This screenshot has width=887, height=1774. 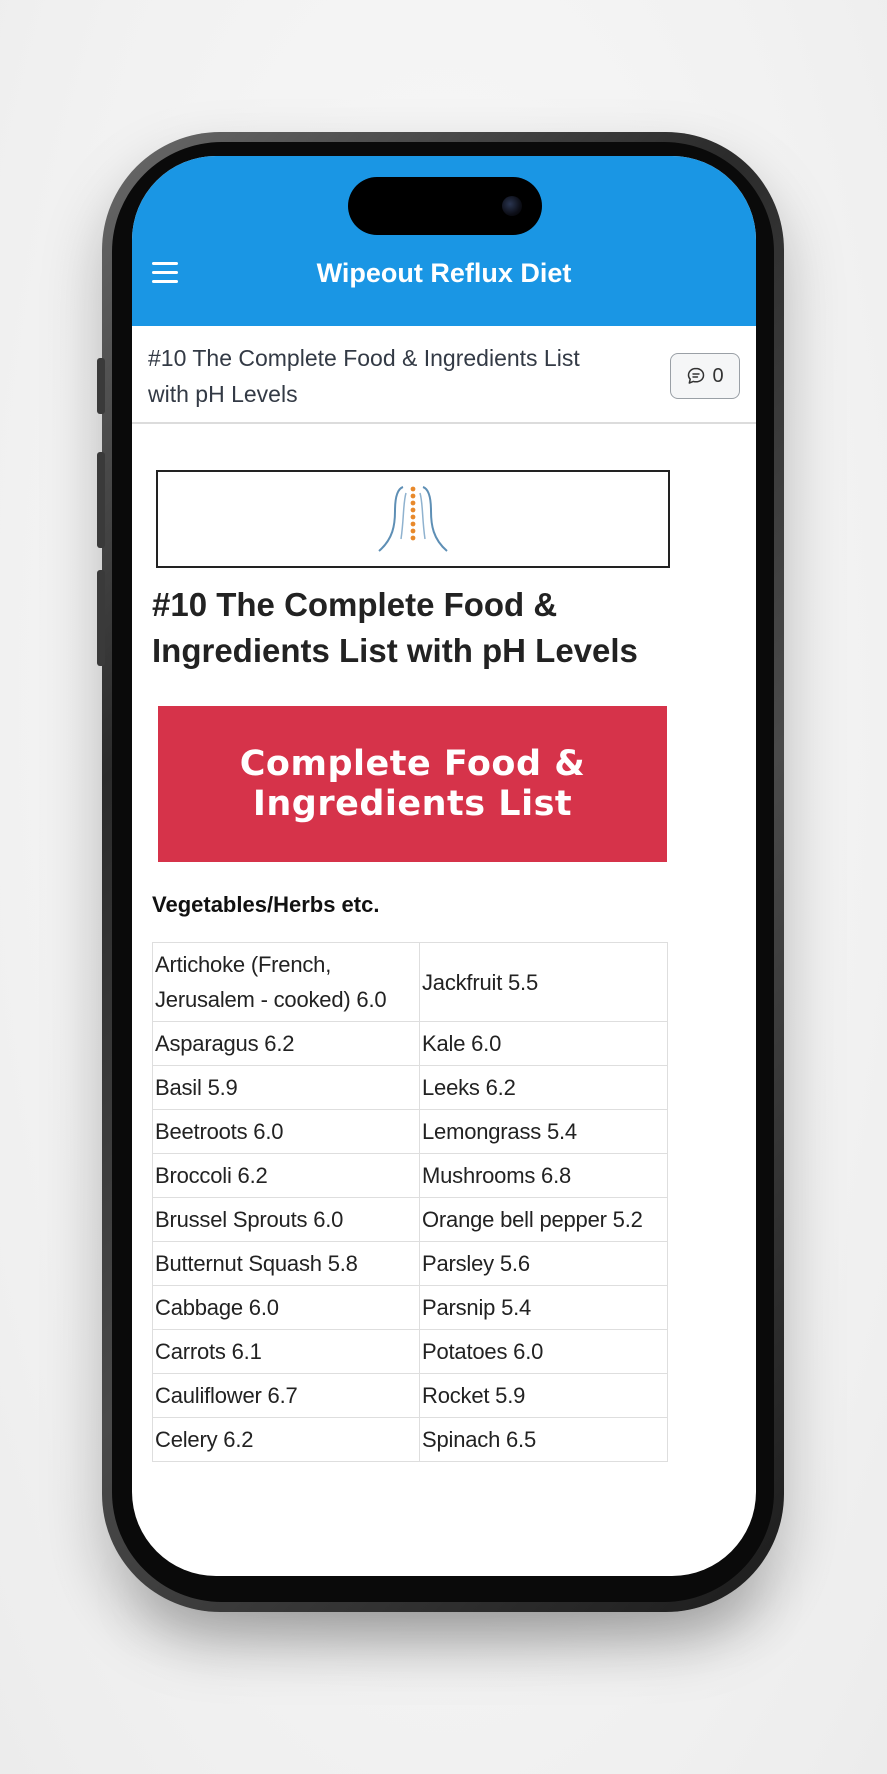 I want to click on table-cell: Butternut Squash 5.8, so click(x=286, y=1263).